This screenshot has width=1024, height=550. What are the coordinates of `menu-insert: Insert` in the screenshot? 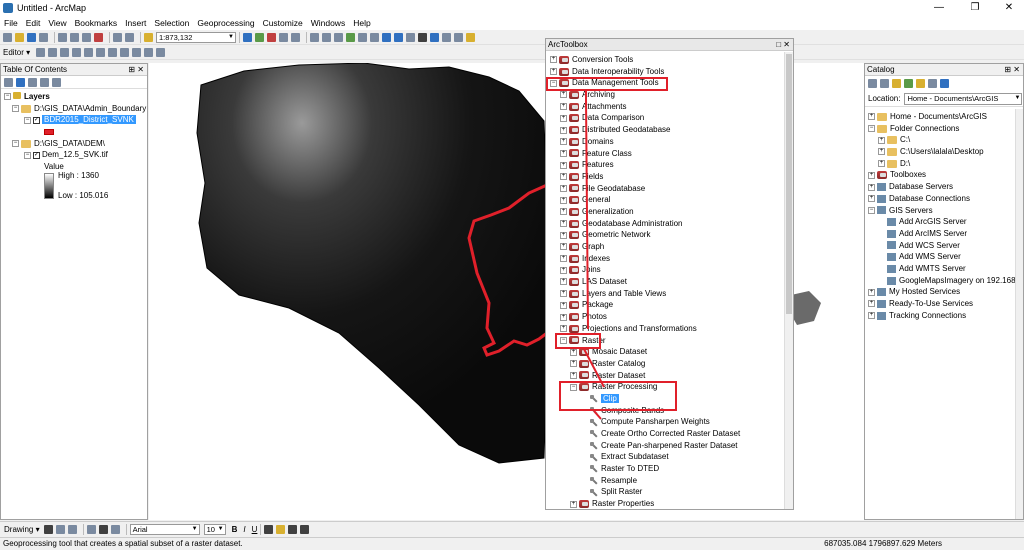 It's located at (135, 23).